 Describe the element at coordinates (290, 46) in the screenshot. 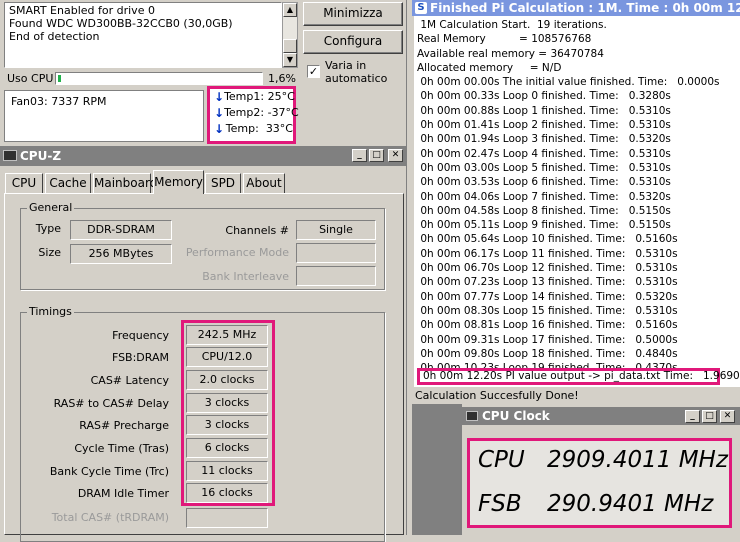

I see `scroll-thumb` at that location.